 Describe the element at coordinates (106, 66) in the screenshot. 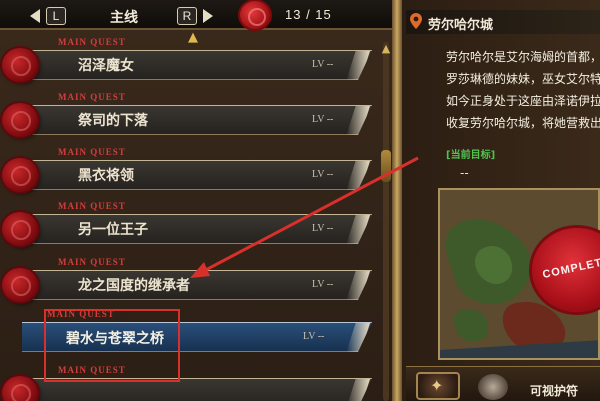

I see `quest-name: 沼泽魔女` at that location.